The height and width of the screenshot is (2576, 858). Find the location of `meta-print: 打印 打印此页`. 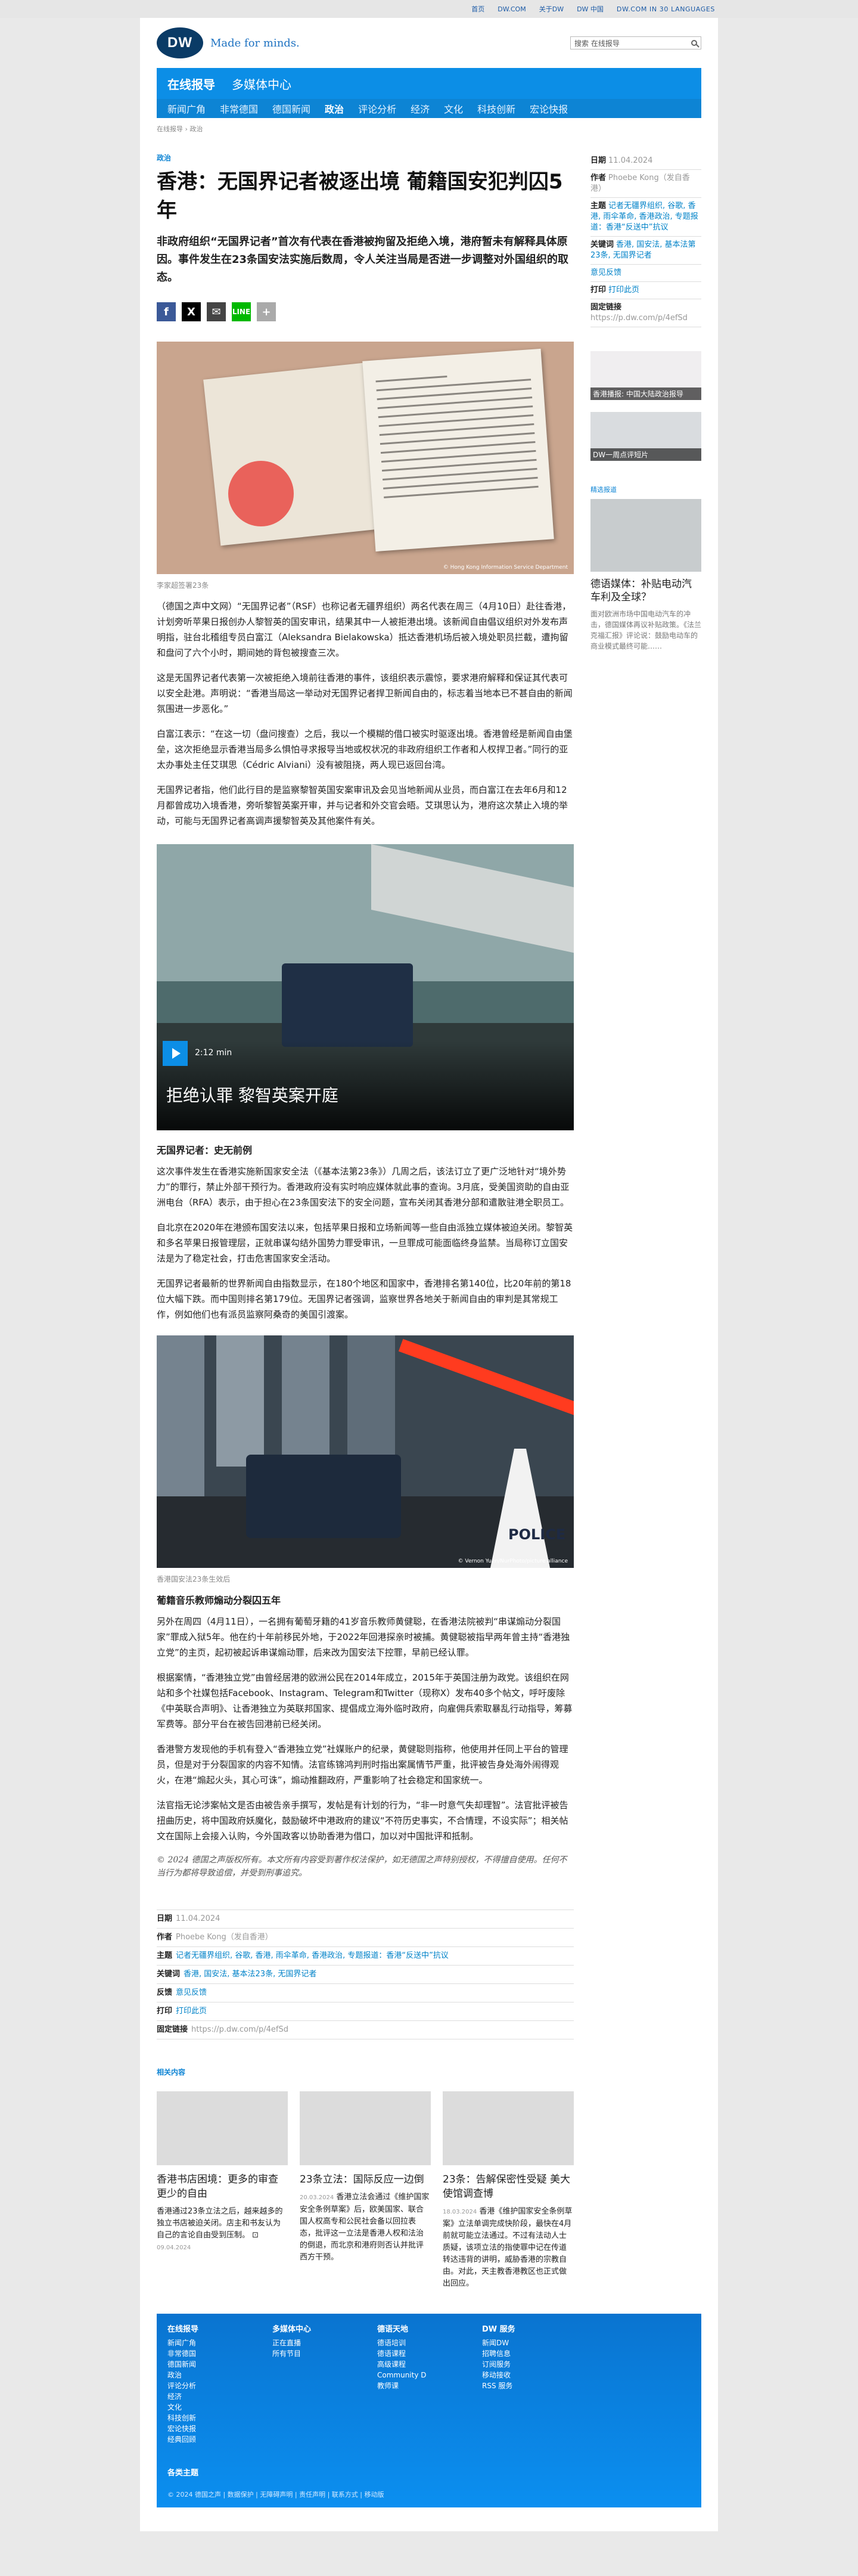

meta-print: 打印 打印此页 is located at coordinates (365, 2011).